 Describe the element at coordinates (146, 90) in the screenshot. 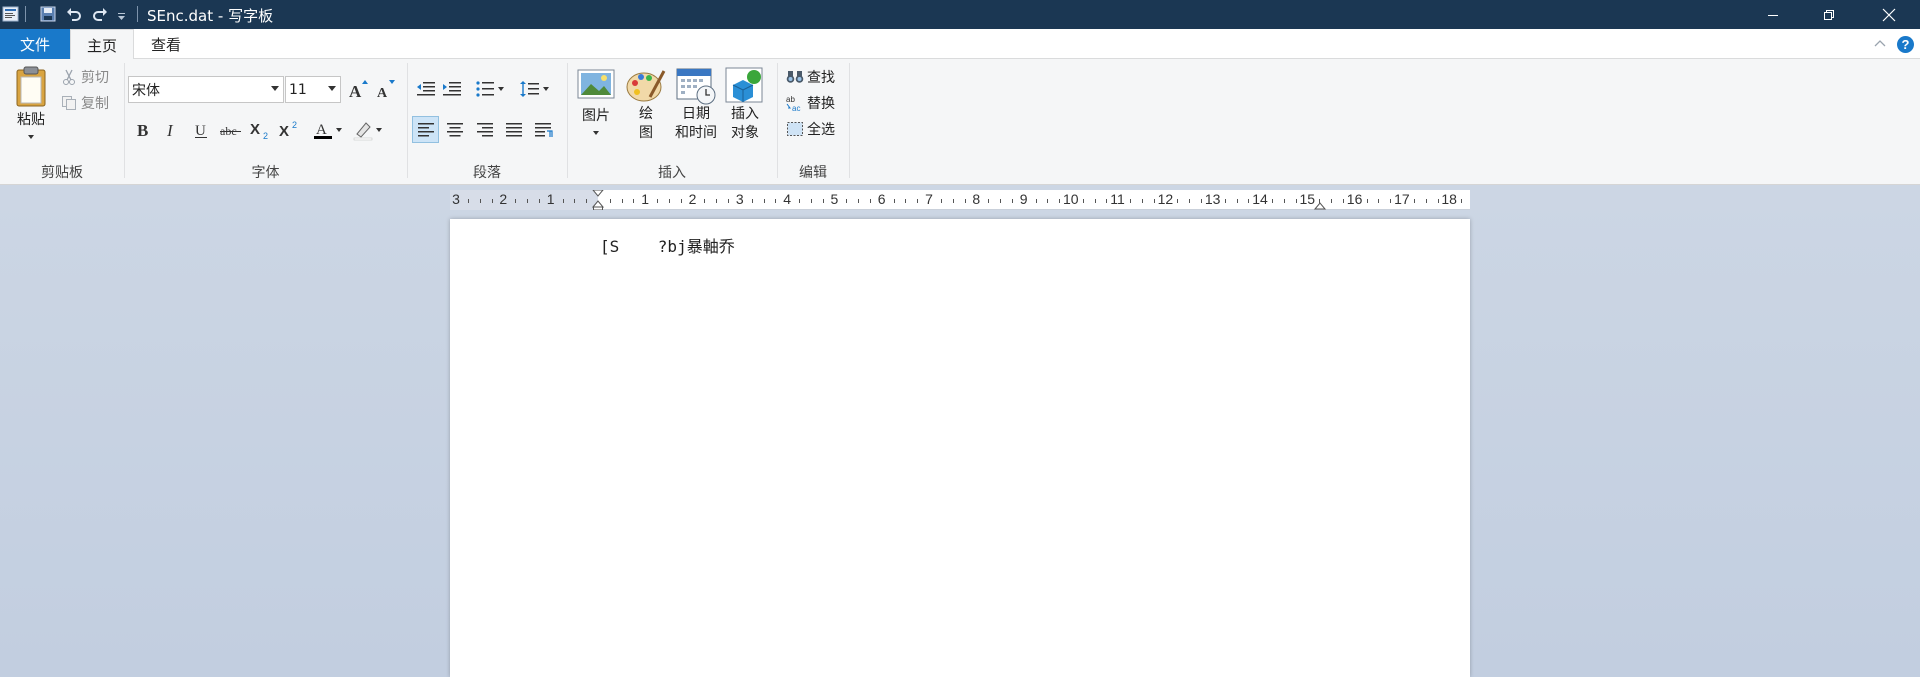

I see `font-family-value: 宋体` at that location.